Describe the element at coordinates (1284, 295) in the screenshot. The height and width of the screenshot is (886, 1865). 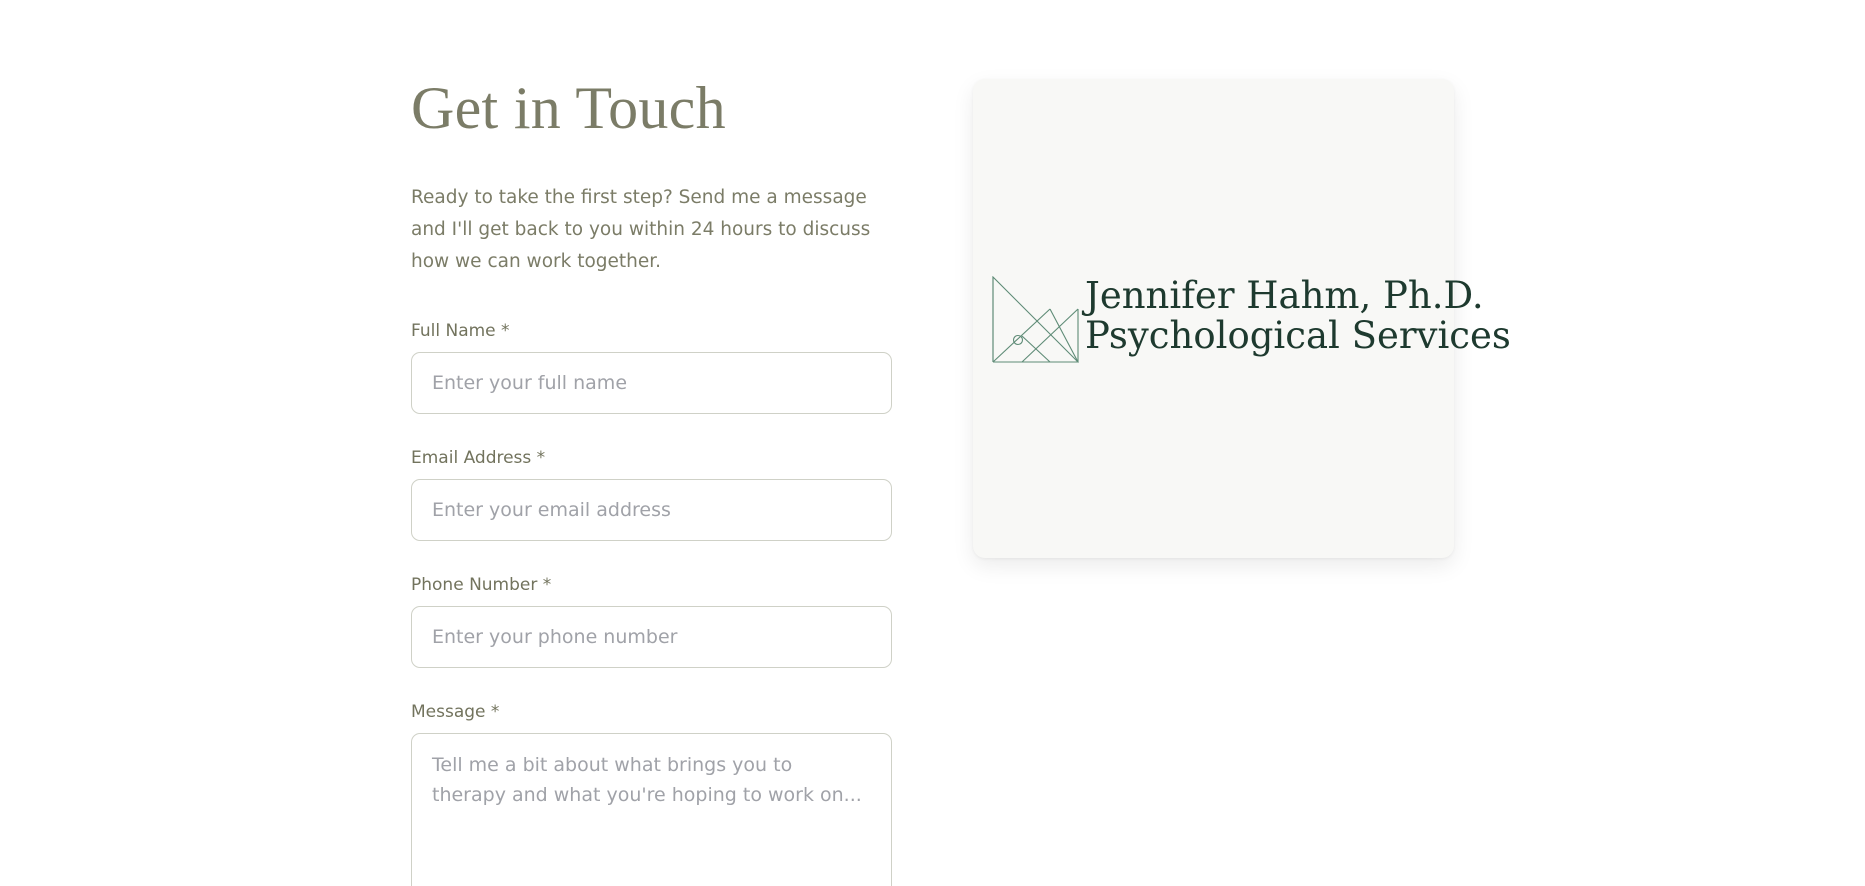
I see `logo-name: Jennifer Hahm, Ph.D.` at that location.